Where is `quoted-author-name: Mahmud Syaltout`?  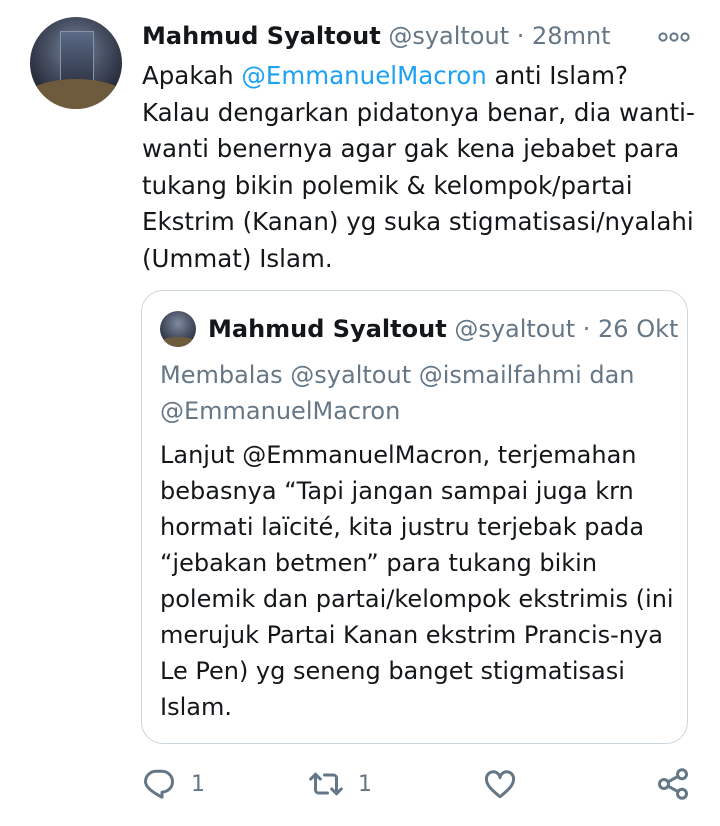
quoted-author-name: Mahmud Syaltout is located at coordinates (327, 329).